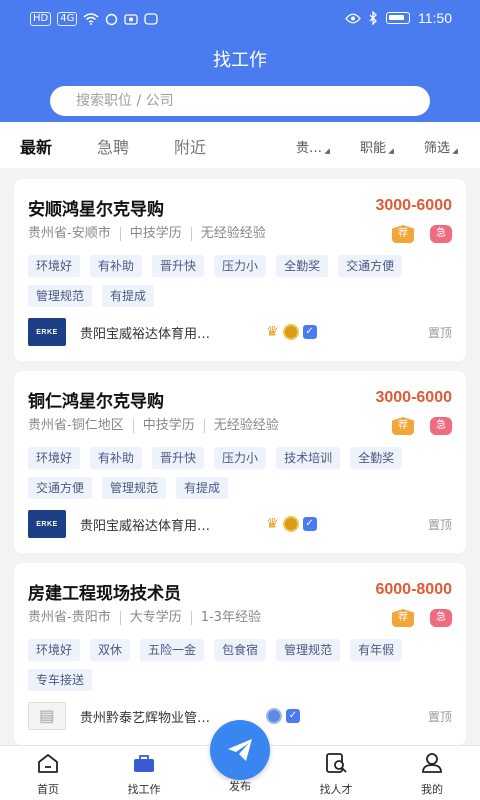 The height and width of the screenshot is (800, 480). What do you see at coordinates (67, 19) in the screenshot?
I see `network-indicator: 4G` at bounding box center [67, 19].